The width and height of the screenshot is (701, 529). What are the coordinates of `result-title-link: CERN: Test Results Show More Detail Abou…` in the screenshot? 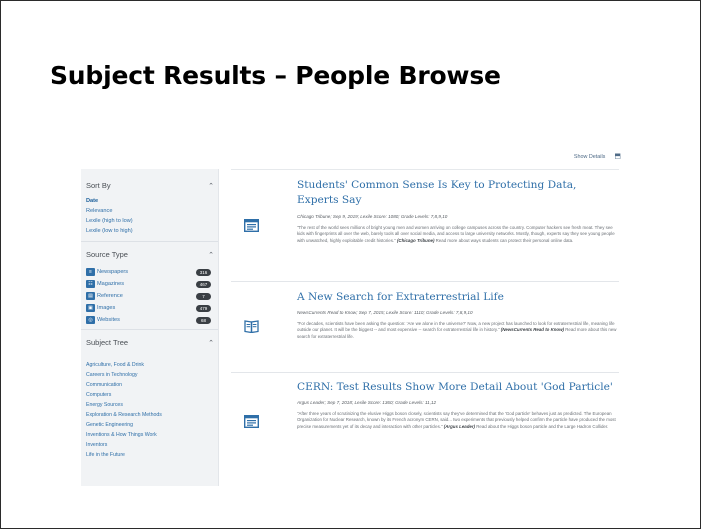 It's located at (458, 387).